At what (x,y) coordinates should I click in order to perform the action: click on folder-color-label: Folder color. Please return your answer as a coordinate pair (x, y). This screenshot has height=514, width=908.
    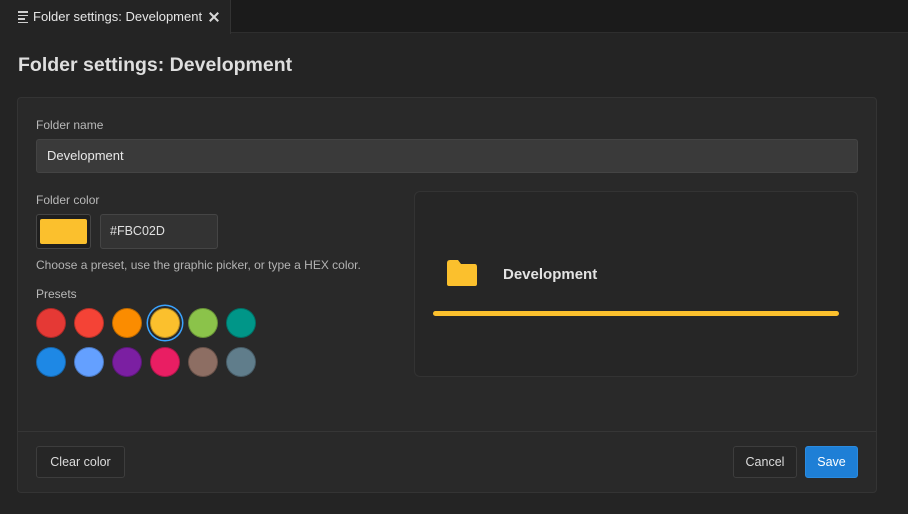
    Looking at the image, I should click on (68, 200).